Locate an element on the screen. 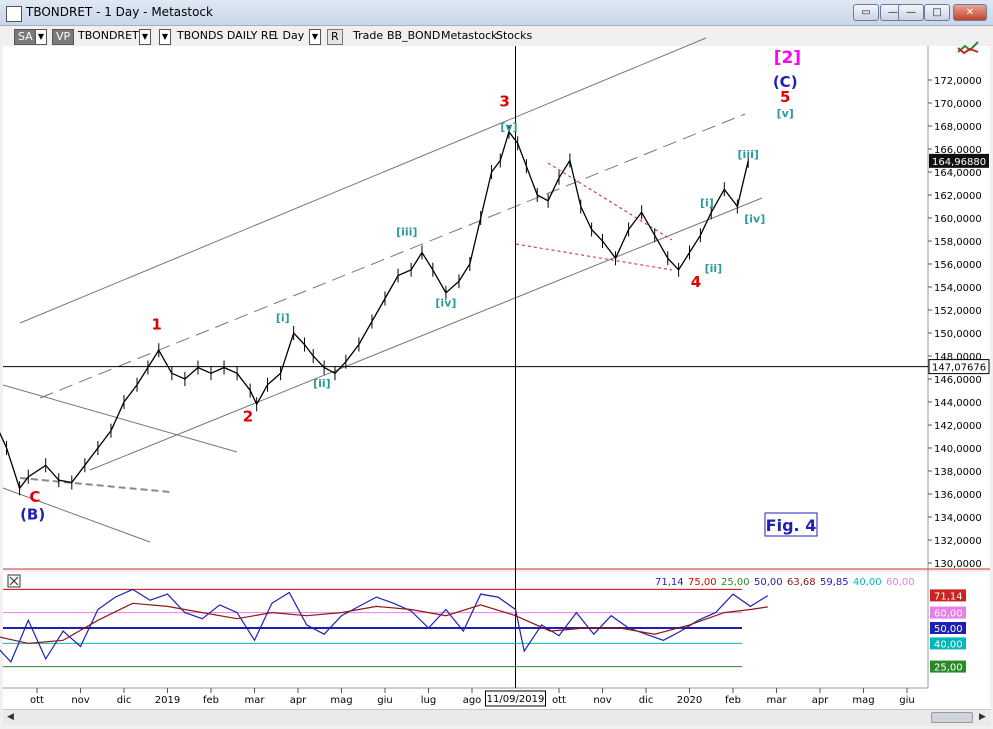 This screenshot has height=729, width=993. last-price-label: 164,96880 is located at coordinates (959, 162).